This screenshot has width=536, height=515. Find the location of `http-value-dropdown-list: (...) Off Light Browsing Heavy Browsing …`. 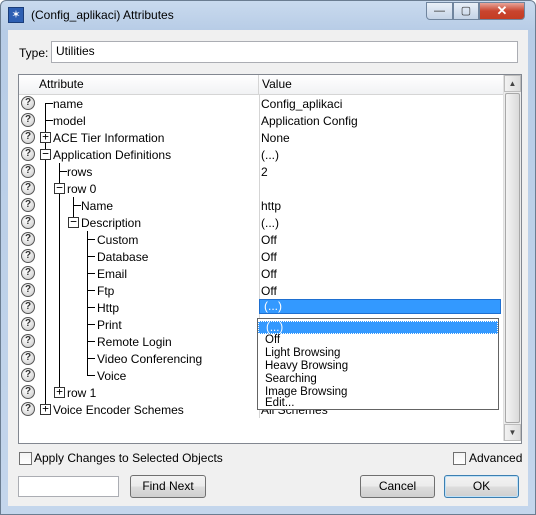

http-value-dropdown-list: (...) Off Light Browsing Heavy Browsing … is located at coordinates (378, 364).